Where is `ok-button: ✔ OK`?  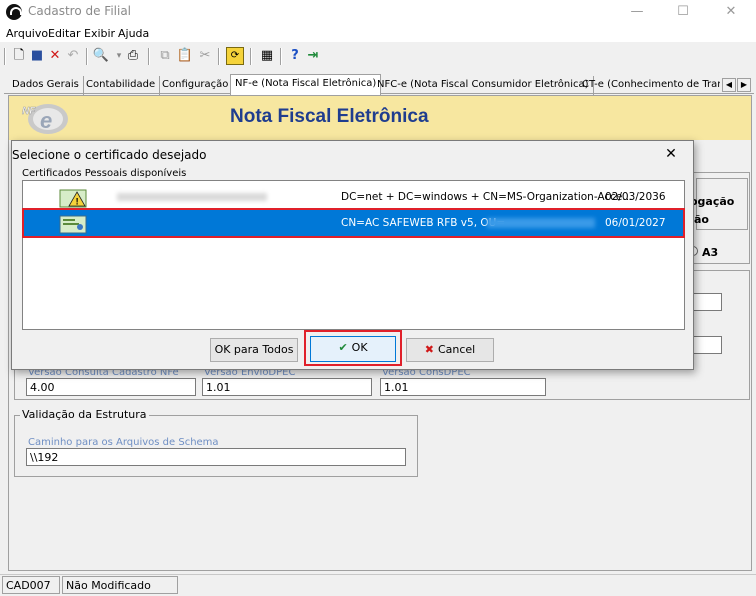 ok-button: ✔ OK is located at coordinates (353, 349).